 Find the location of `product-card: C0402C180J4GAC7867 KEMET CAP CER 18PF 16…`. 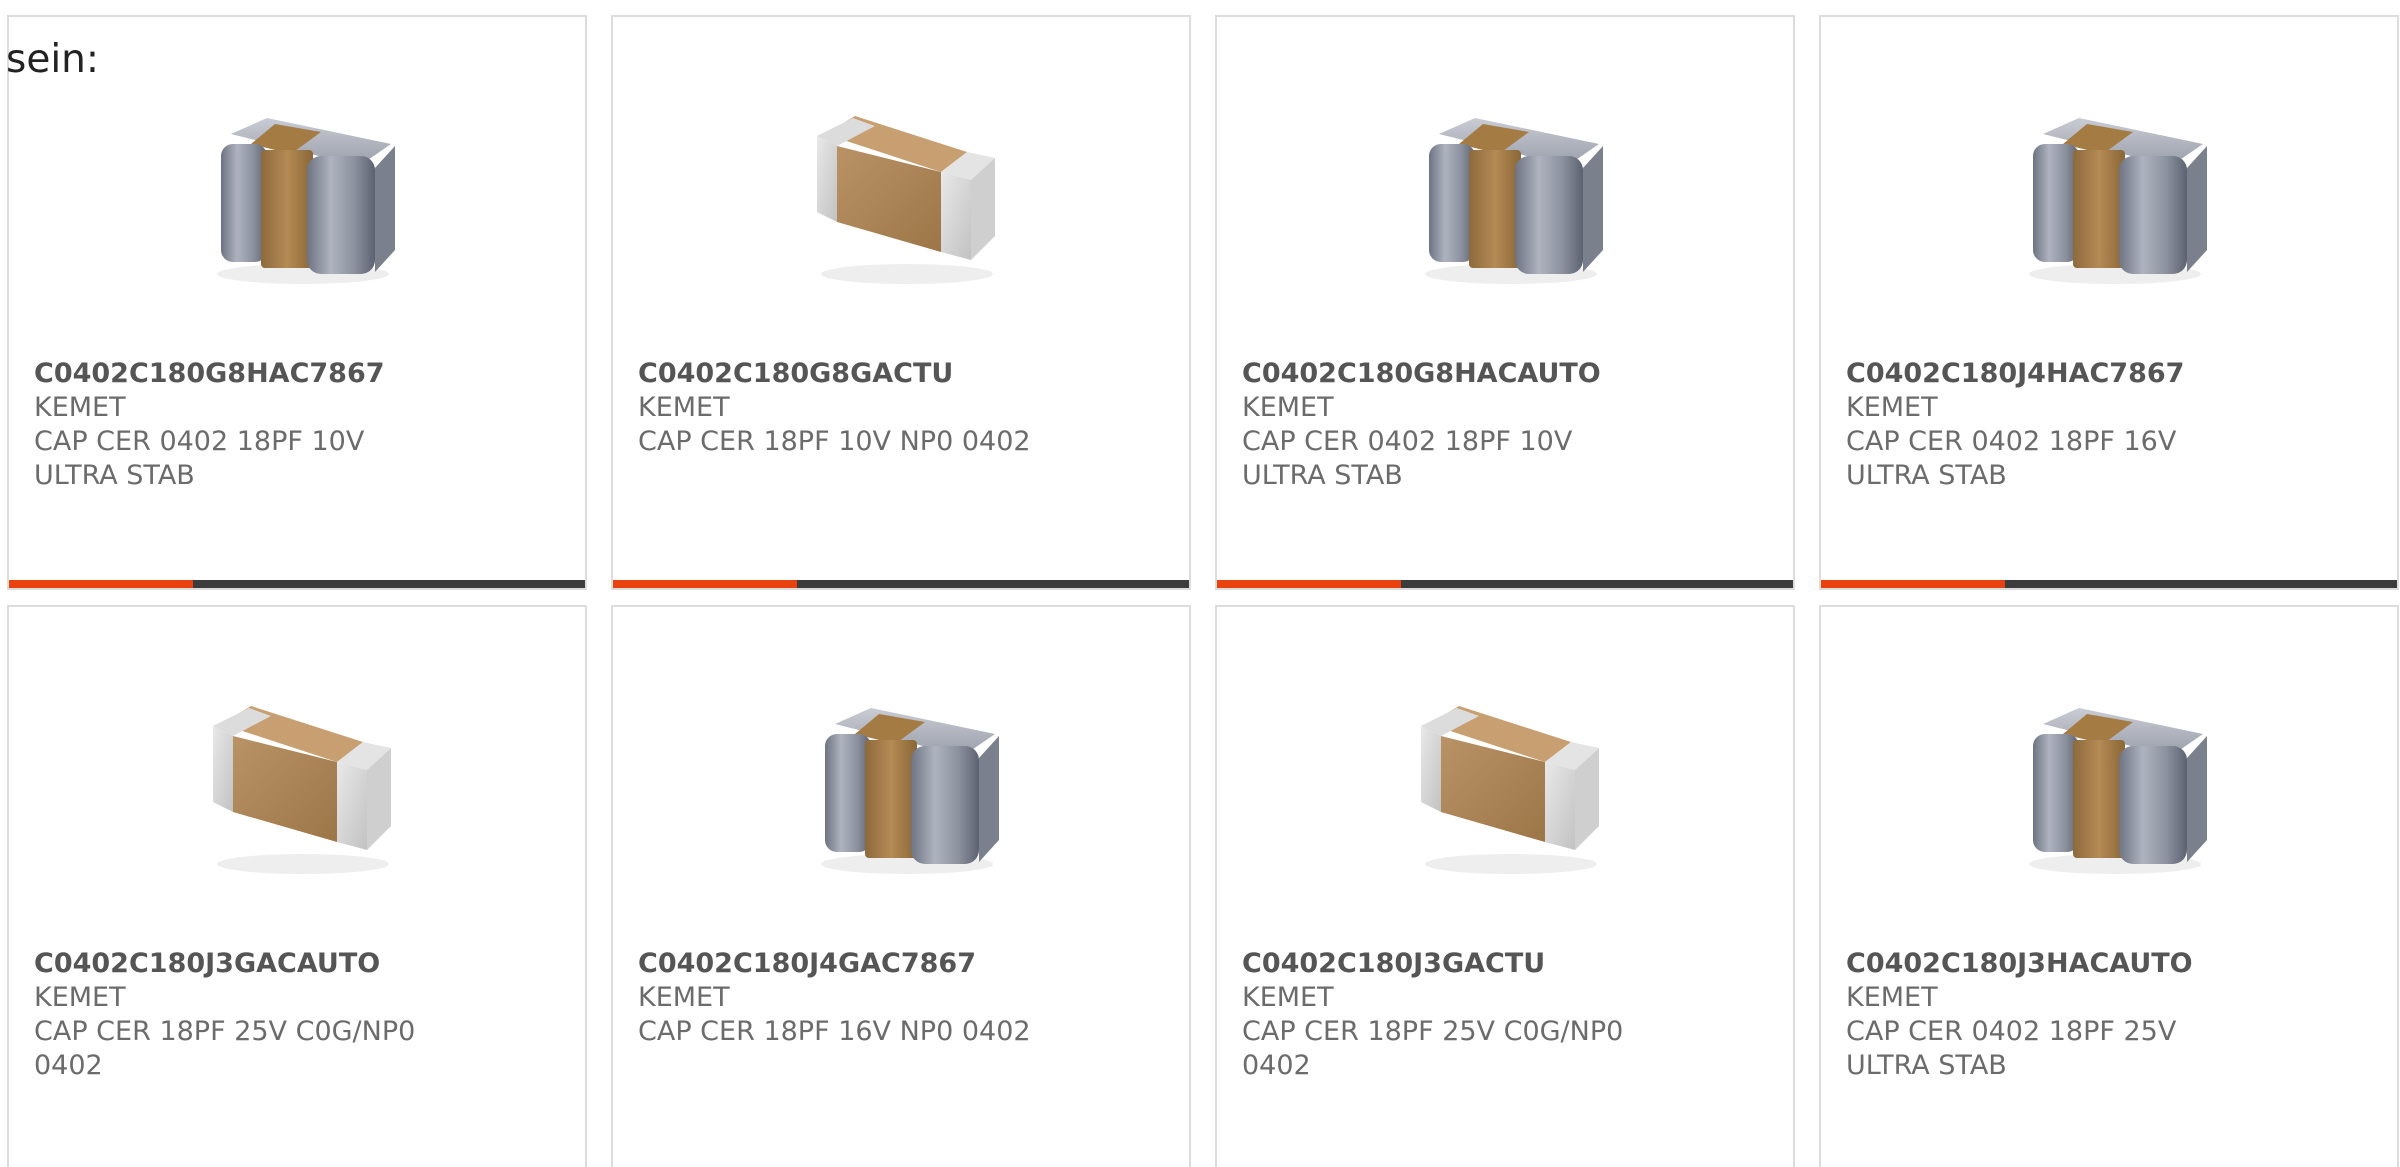

product-card: C0402C180J4GAC7867 KEMET CAP CER 18PF 16… is located at coordinates (901, 886).